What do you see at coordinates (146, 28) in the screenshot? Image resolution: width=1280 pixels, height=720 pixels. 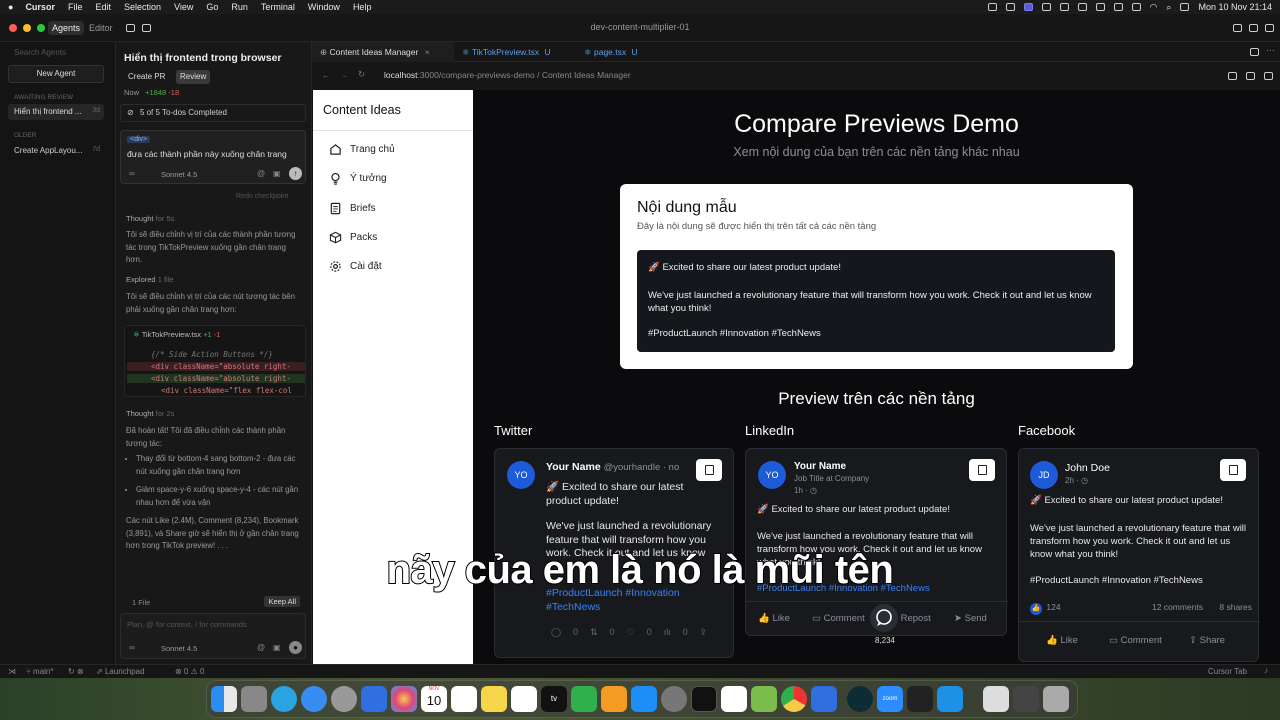 I see `panel-toggle-icon` at bounding box center [146, 28].